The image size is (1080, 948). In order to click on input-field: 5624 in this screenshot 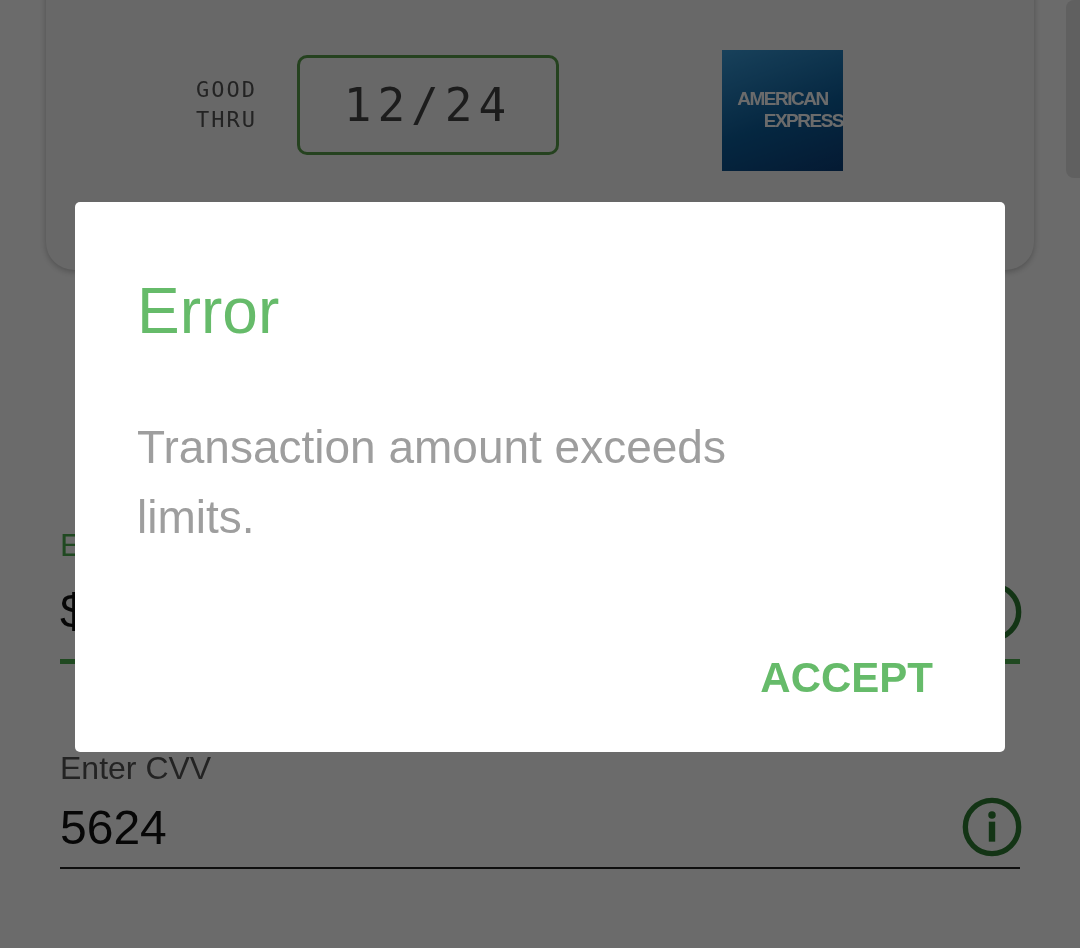, I will do `click(540, 828)`.